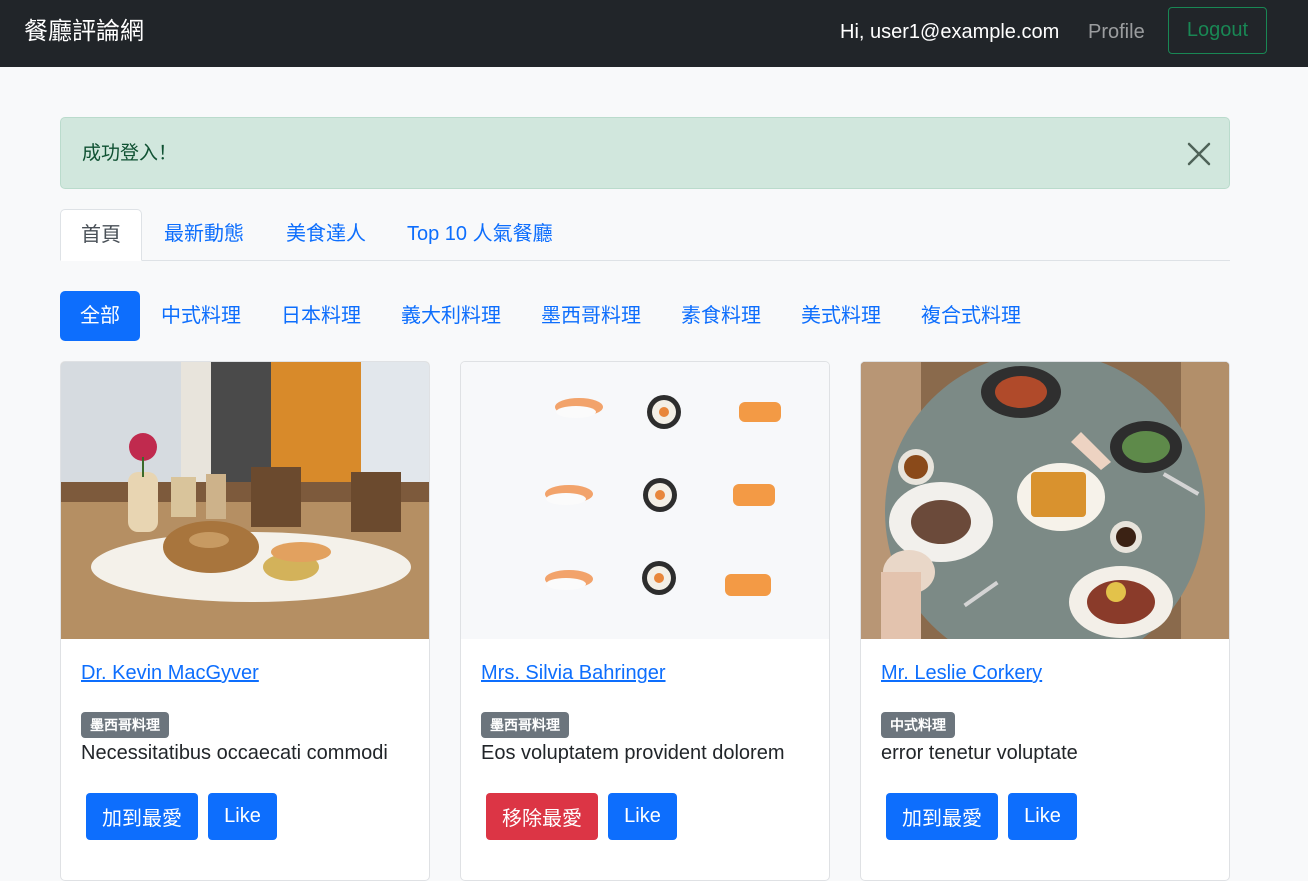 The image size is (1308, 881). Describe the element at coordinates (841, 316) in the screenshot. I see `category-american: 美式料理` at that location.